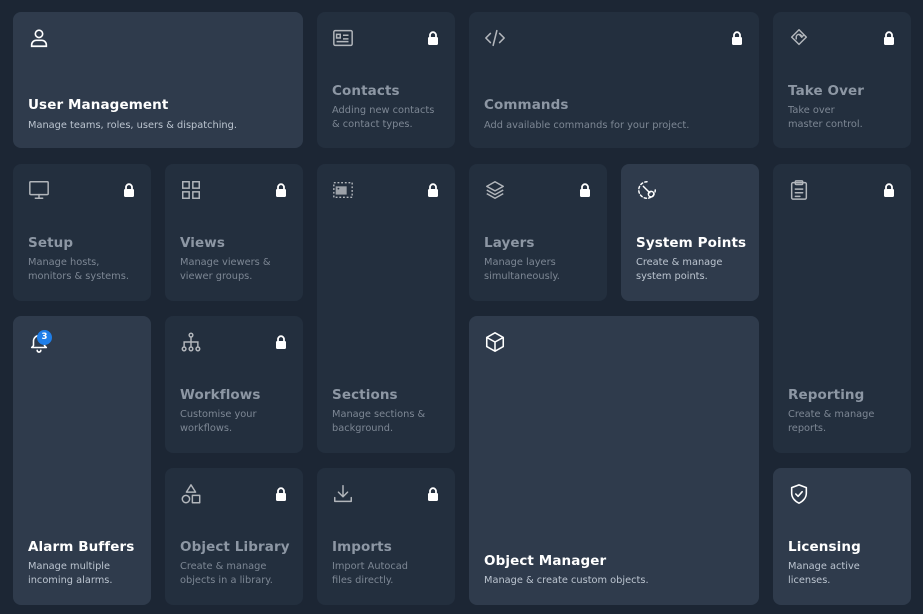  I want to click on tile-title: Setup, so click(51, 243).